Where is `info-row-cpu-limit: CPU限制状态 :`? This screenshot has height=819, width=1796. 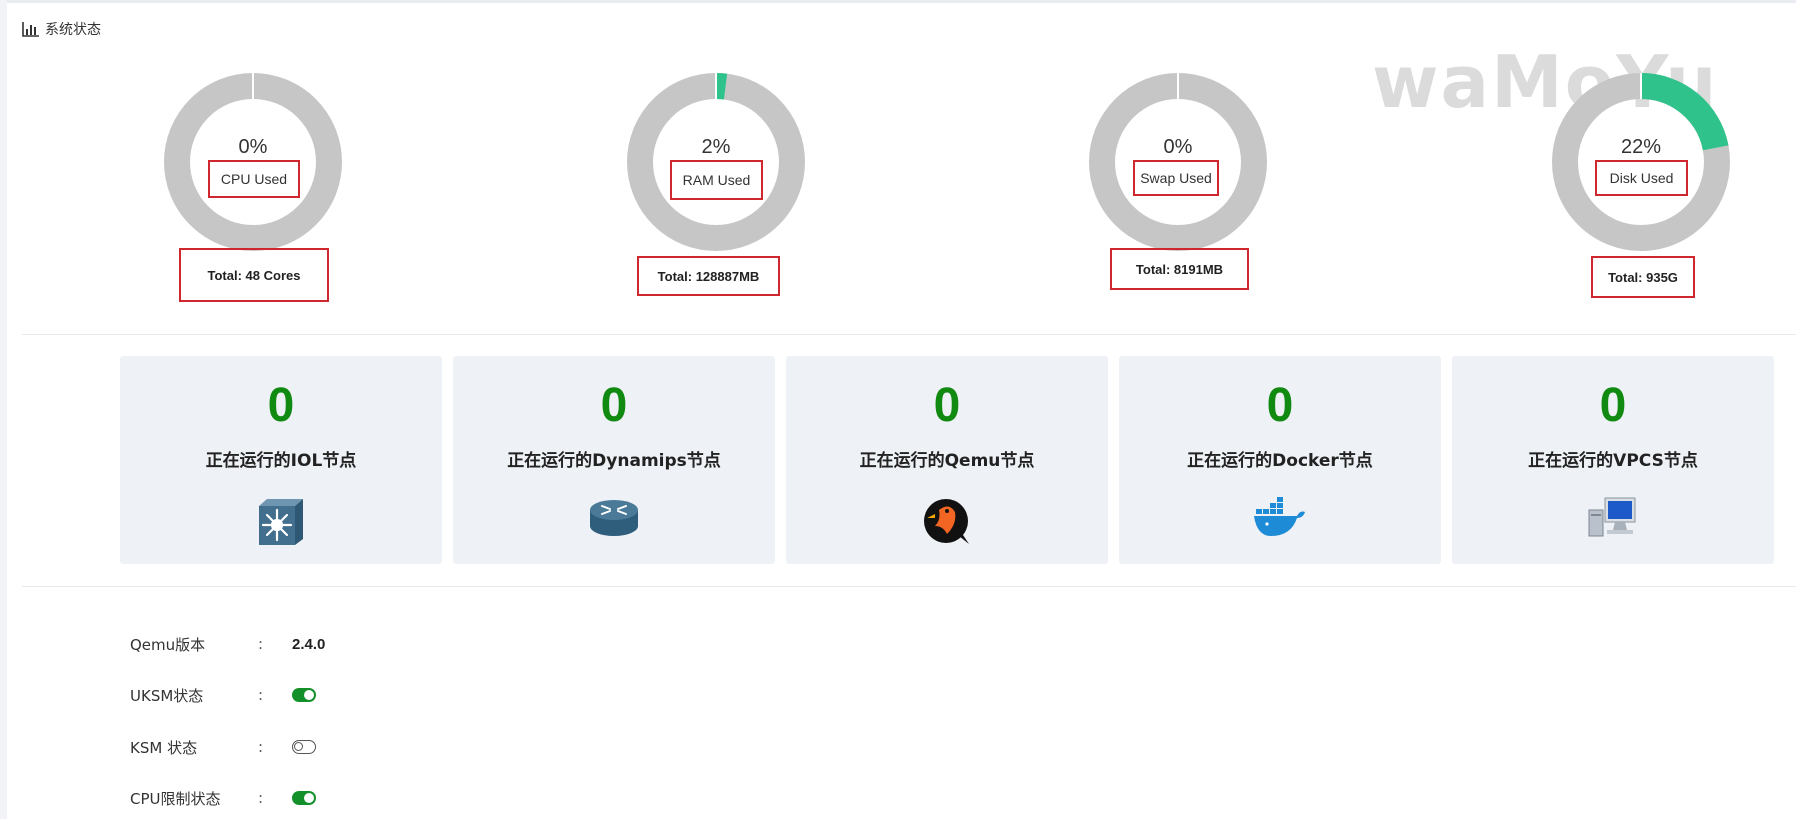 info-row-cpu-limit: CPU限制状态 : is located at coordinates (223, 798).